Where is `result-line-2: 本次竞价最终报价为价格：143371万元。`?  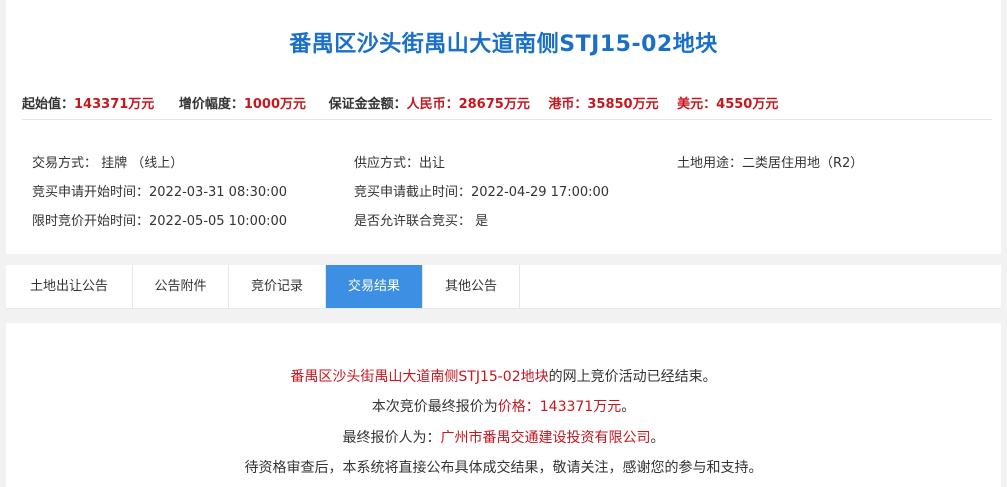
result-line-2: 本次竞价最终报价为价格：143371万元。 is located at coordinates (503, 407).